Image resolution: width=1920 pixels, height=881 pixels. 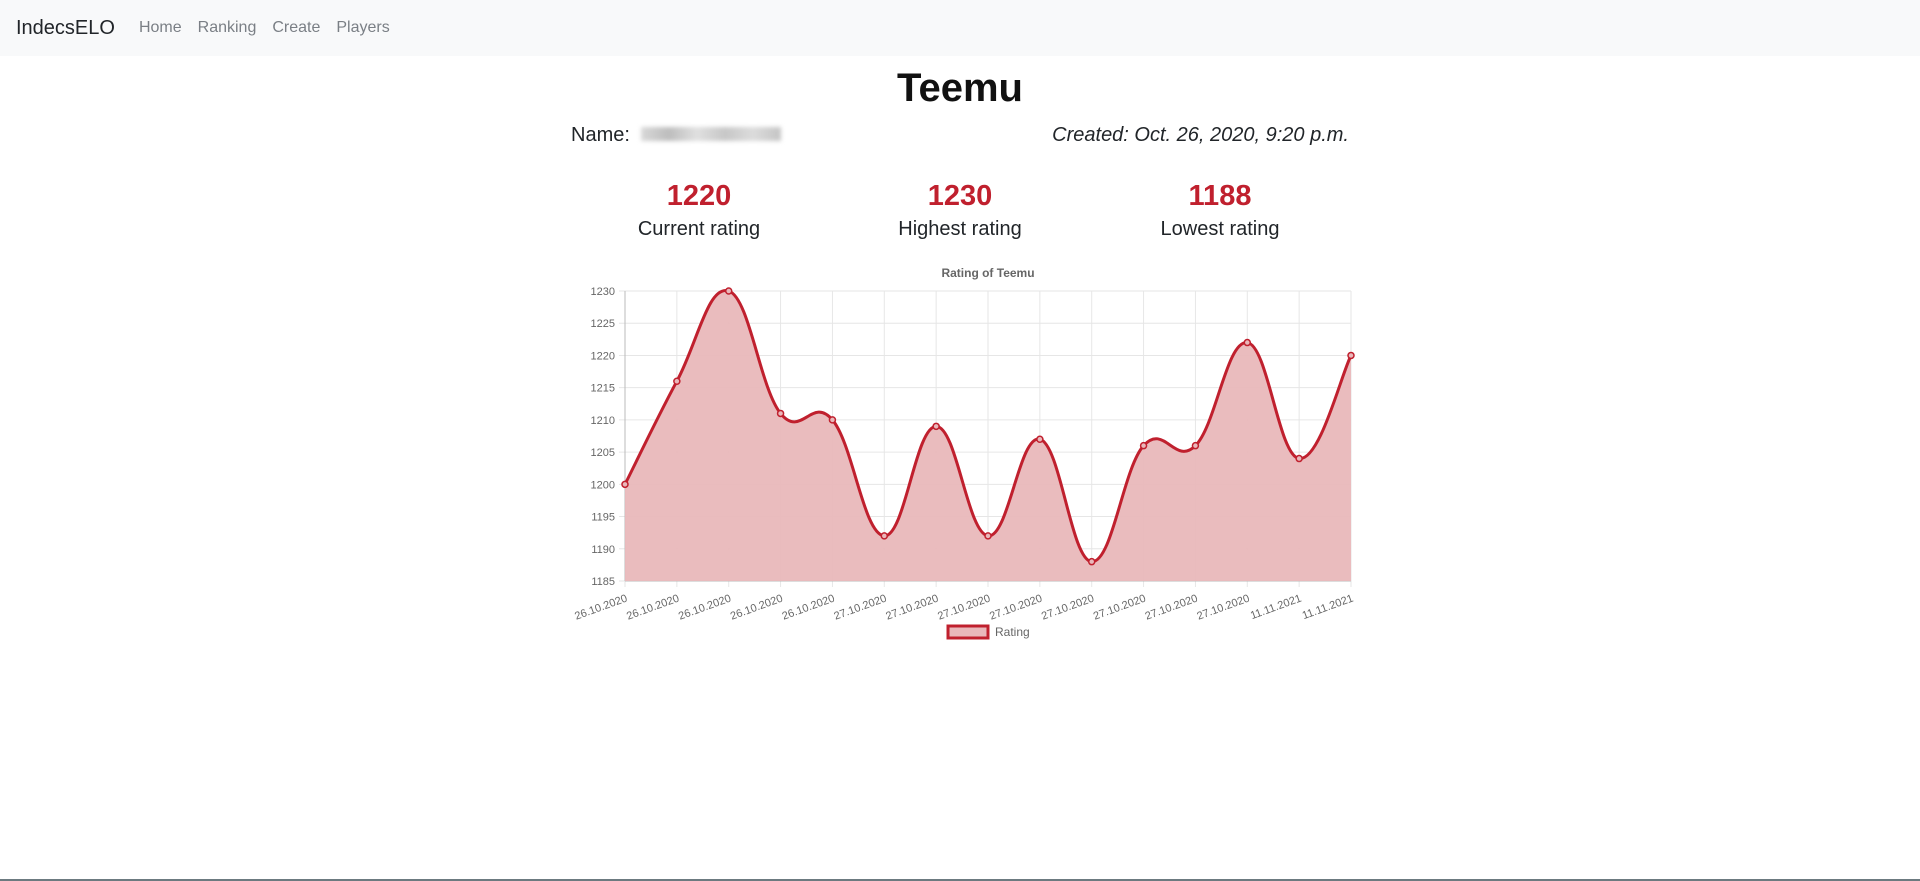 What do you see at coordinates (160, 28) in the screenshot?
I see `nav-link-home: Home` at bounding box center [160, 28].